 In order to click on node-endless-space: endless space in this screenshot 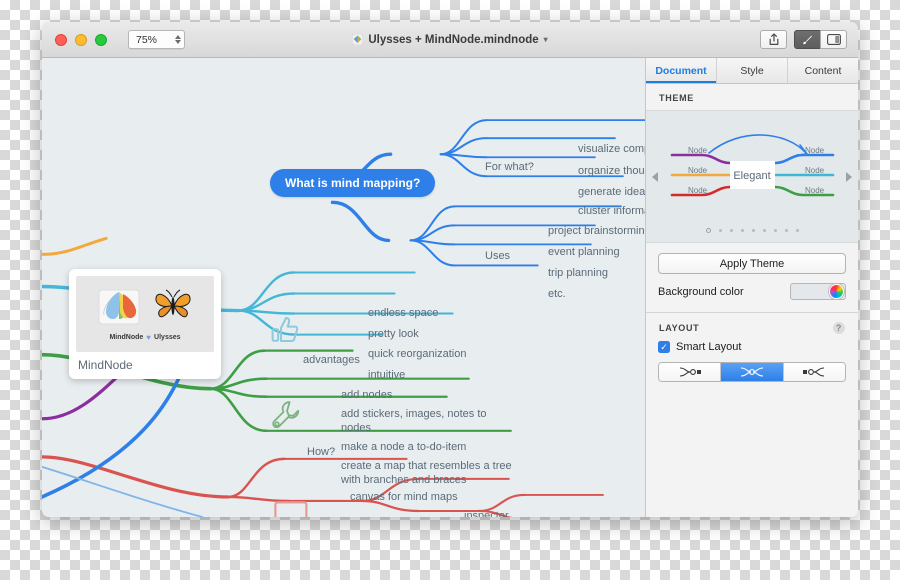, I will do `click(403, 313)`.